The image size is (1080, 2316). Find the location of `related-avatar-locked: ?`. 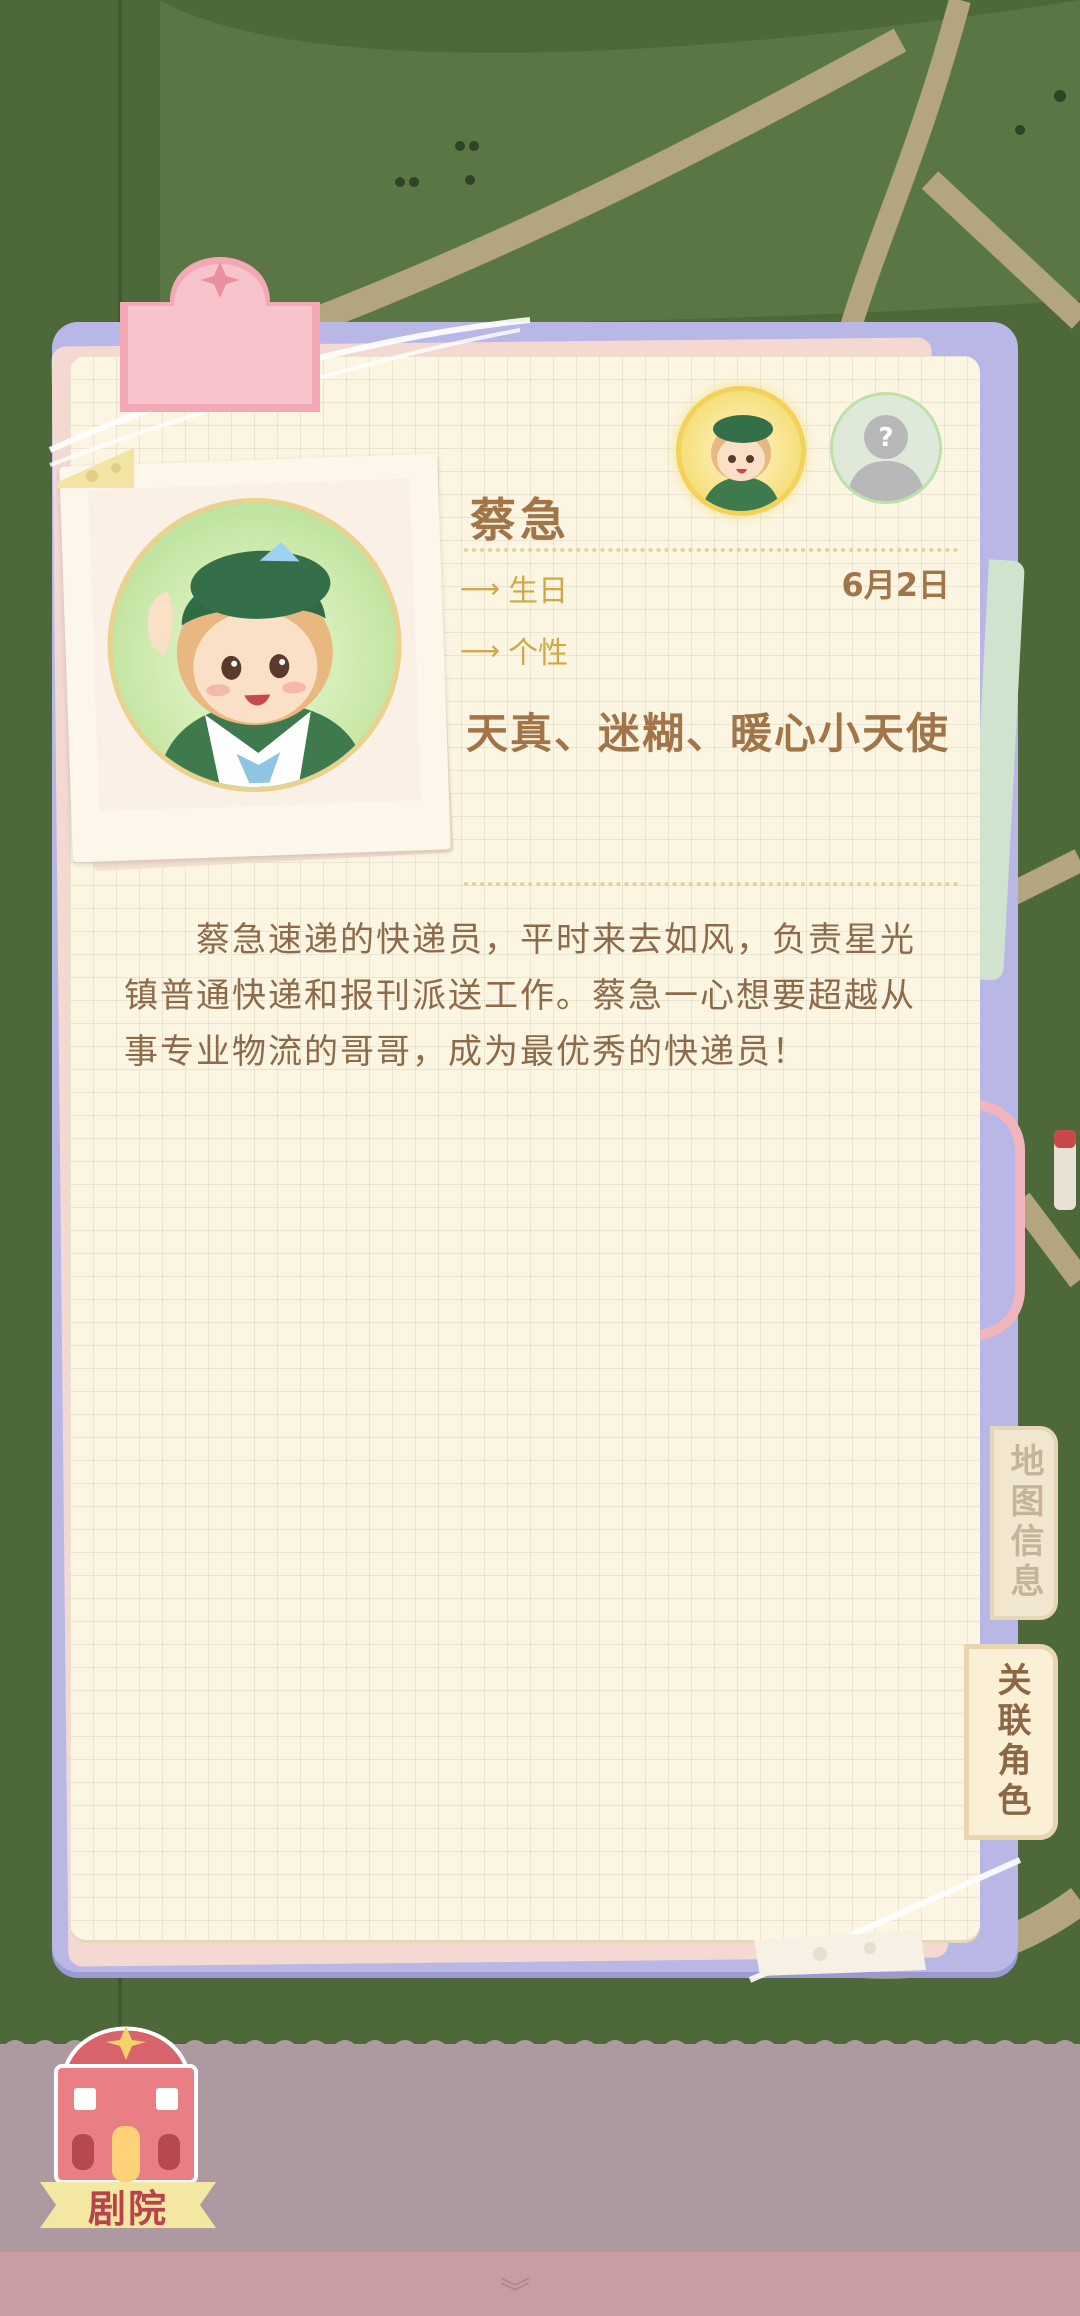

related-avatar-locked: ? is located at coordinates (886, 448).